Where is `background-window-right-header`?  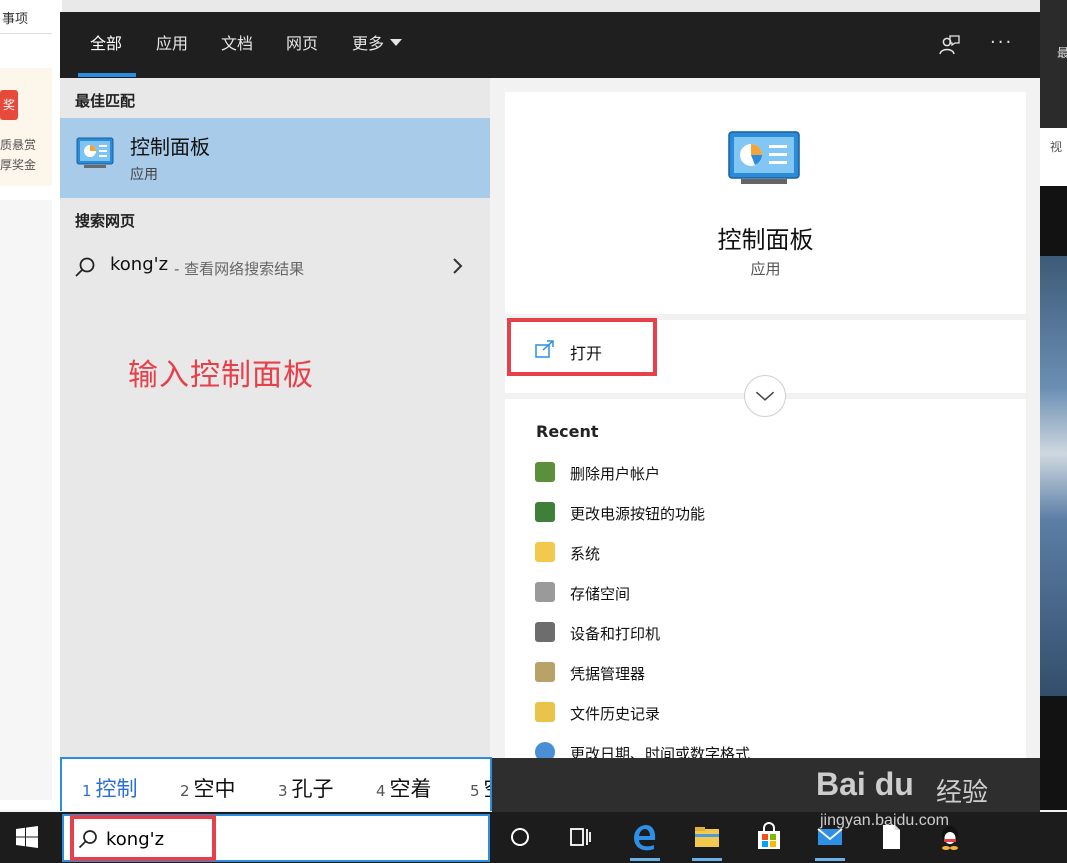
background-window-right-header is located at coordinates (1053, 64).